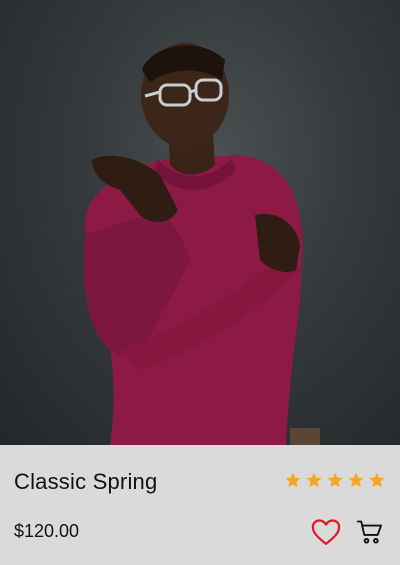  I want to click on favorite-button, so click(326, 532).